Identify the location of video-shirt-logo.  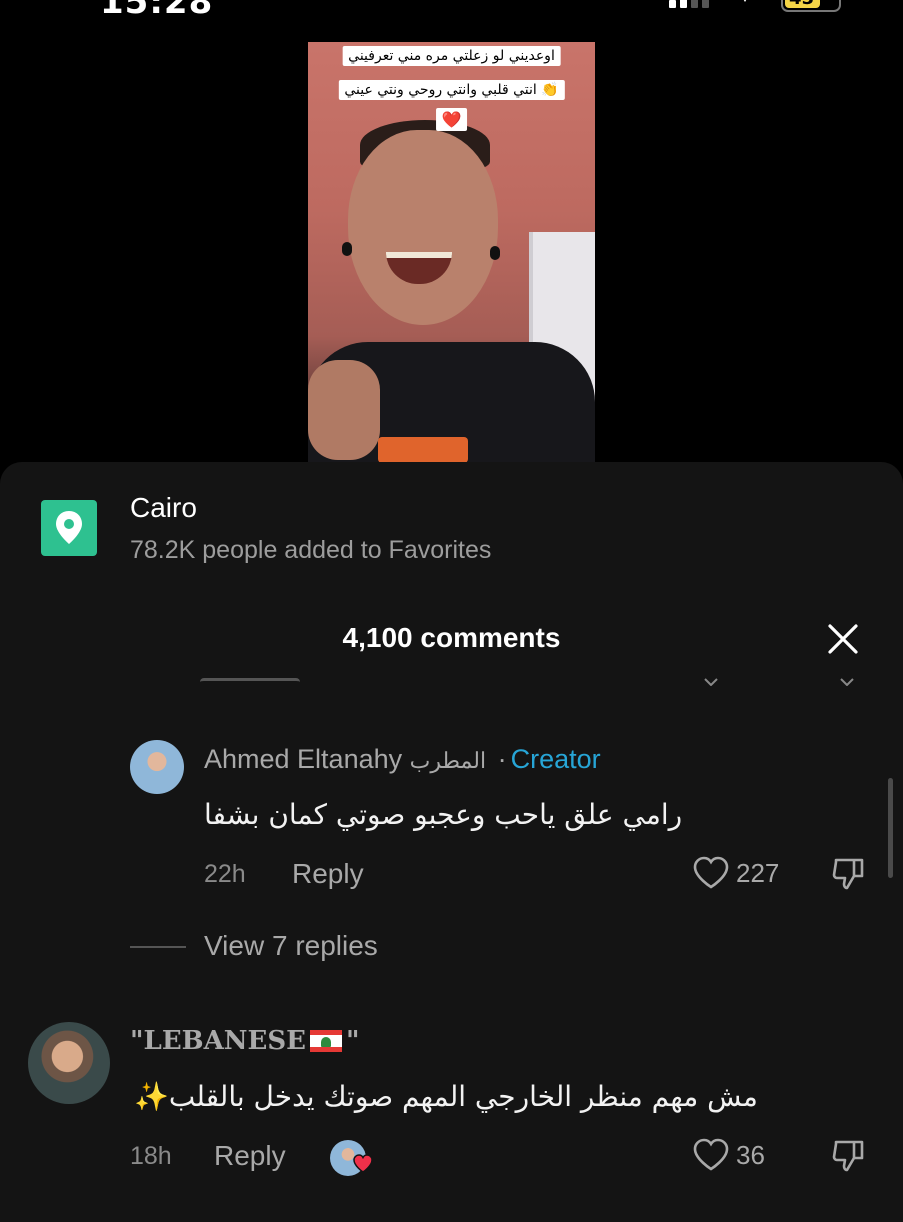
(423, 450).